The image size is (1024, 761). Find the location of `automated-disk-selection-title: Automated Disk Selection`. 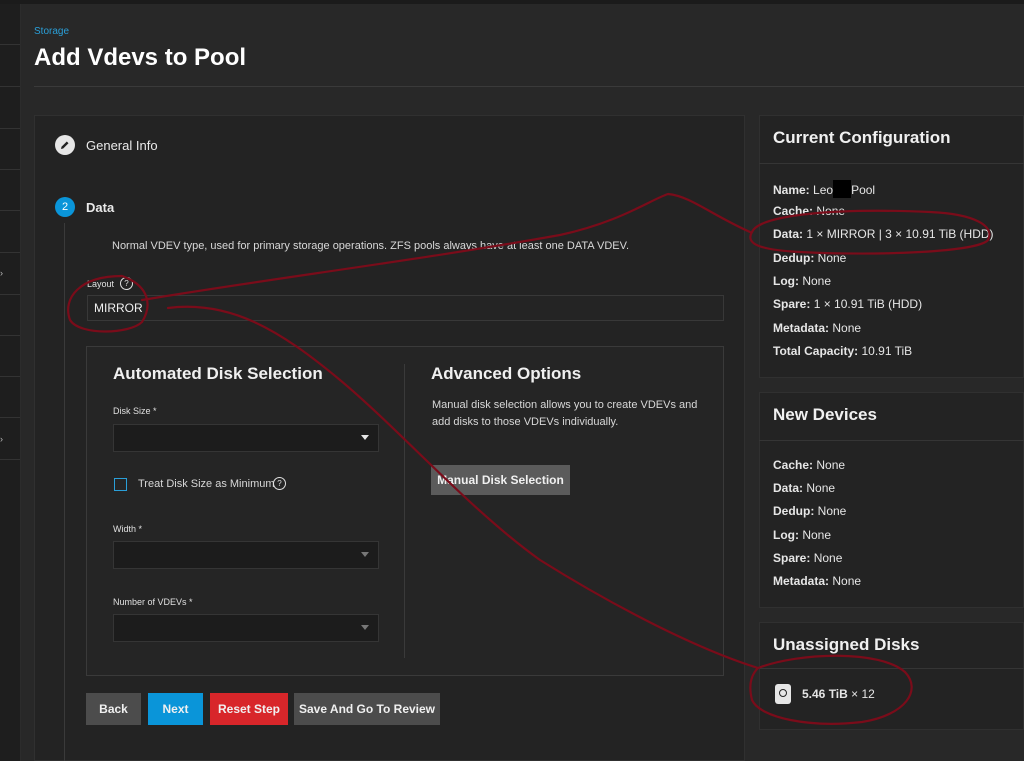

automated-disk-selection-title: Automated Disk Selection is located at coordinates (218, 373).